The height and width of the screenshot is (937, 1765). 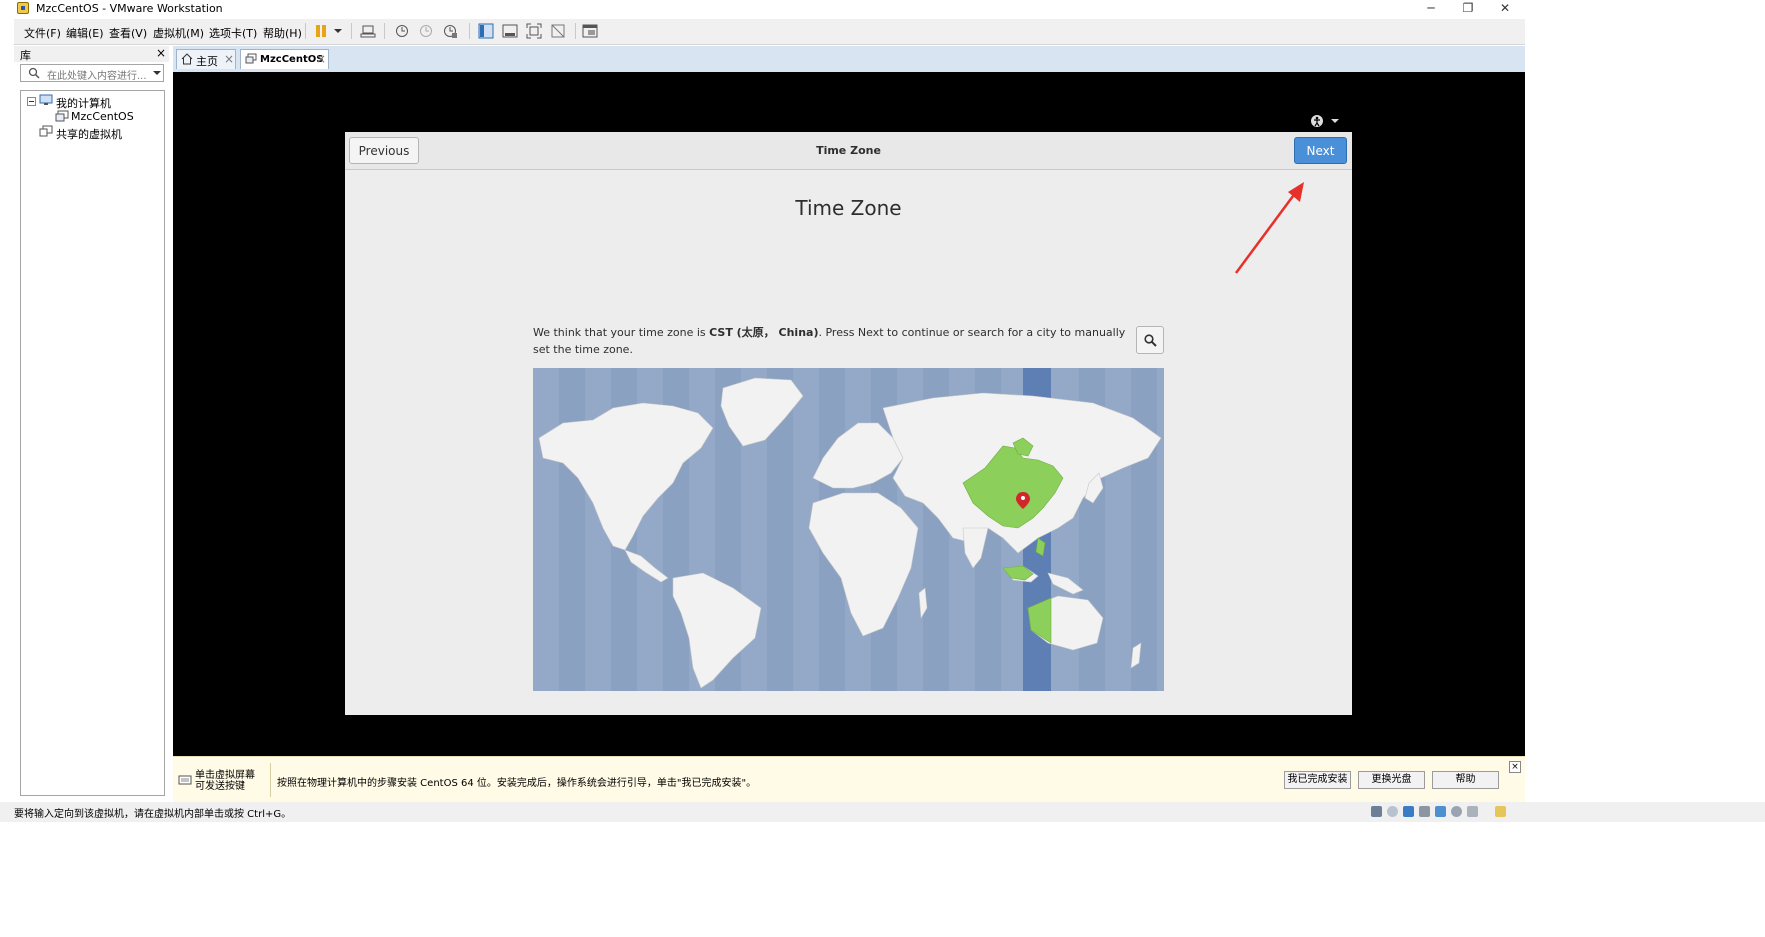 What do you see at coordinates (510, 31) in the screenshot?
I see `thumbnail-bar-icon` at bounding box center [510, 31].